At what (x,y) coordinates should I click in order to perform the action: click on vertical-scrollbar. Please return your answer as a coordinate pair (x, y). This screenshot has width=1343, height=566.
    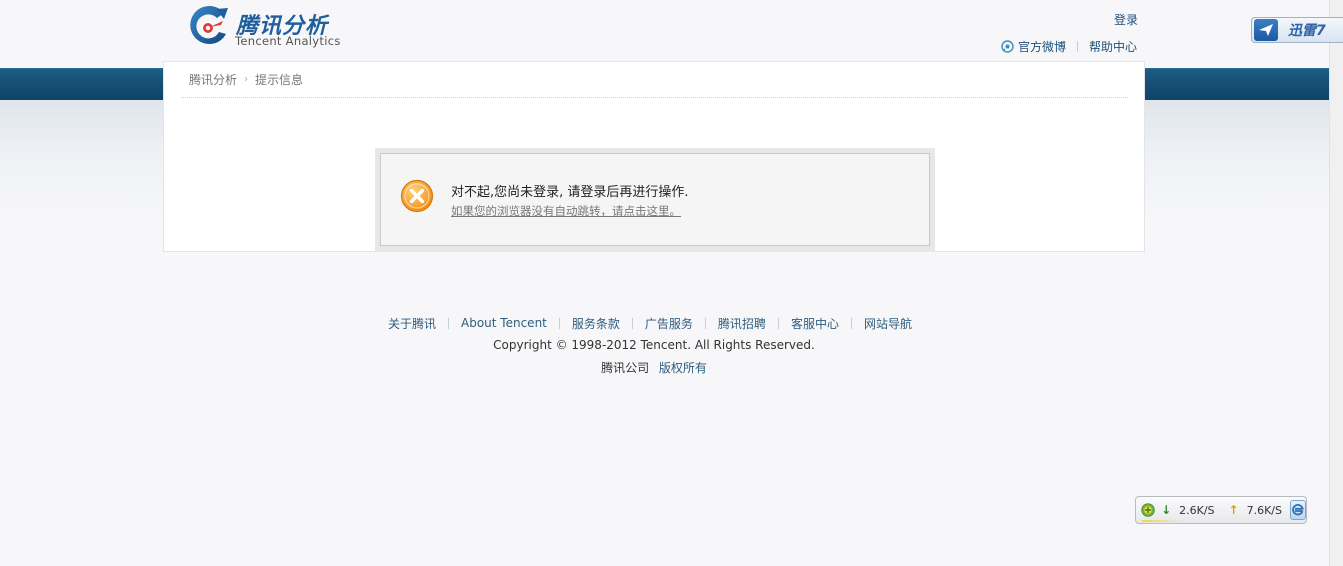
    Looking at the image, I should click on (1336, 283).